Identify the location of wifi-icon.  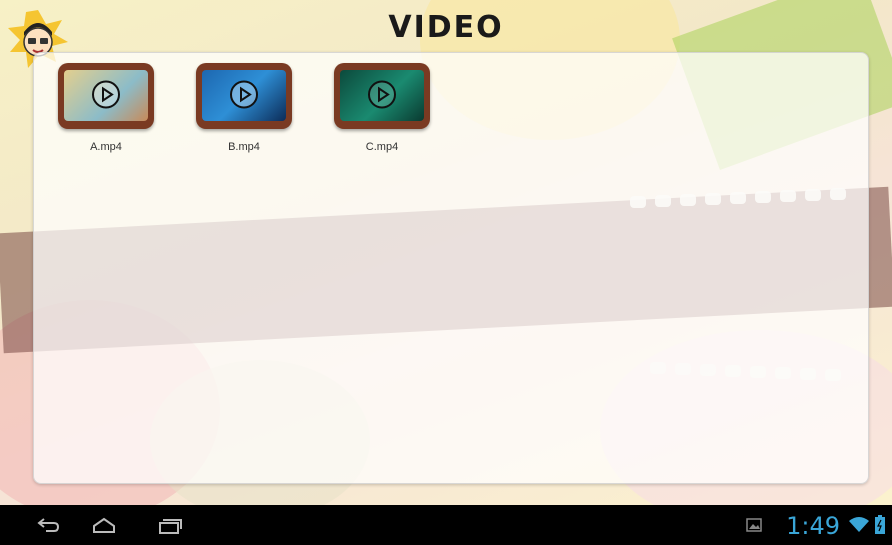
(859, 524).